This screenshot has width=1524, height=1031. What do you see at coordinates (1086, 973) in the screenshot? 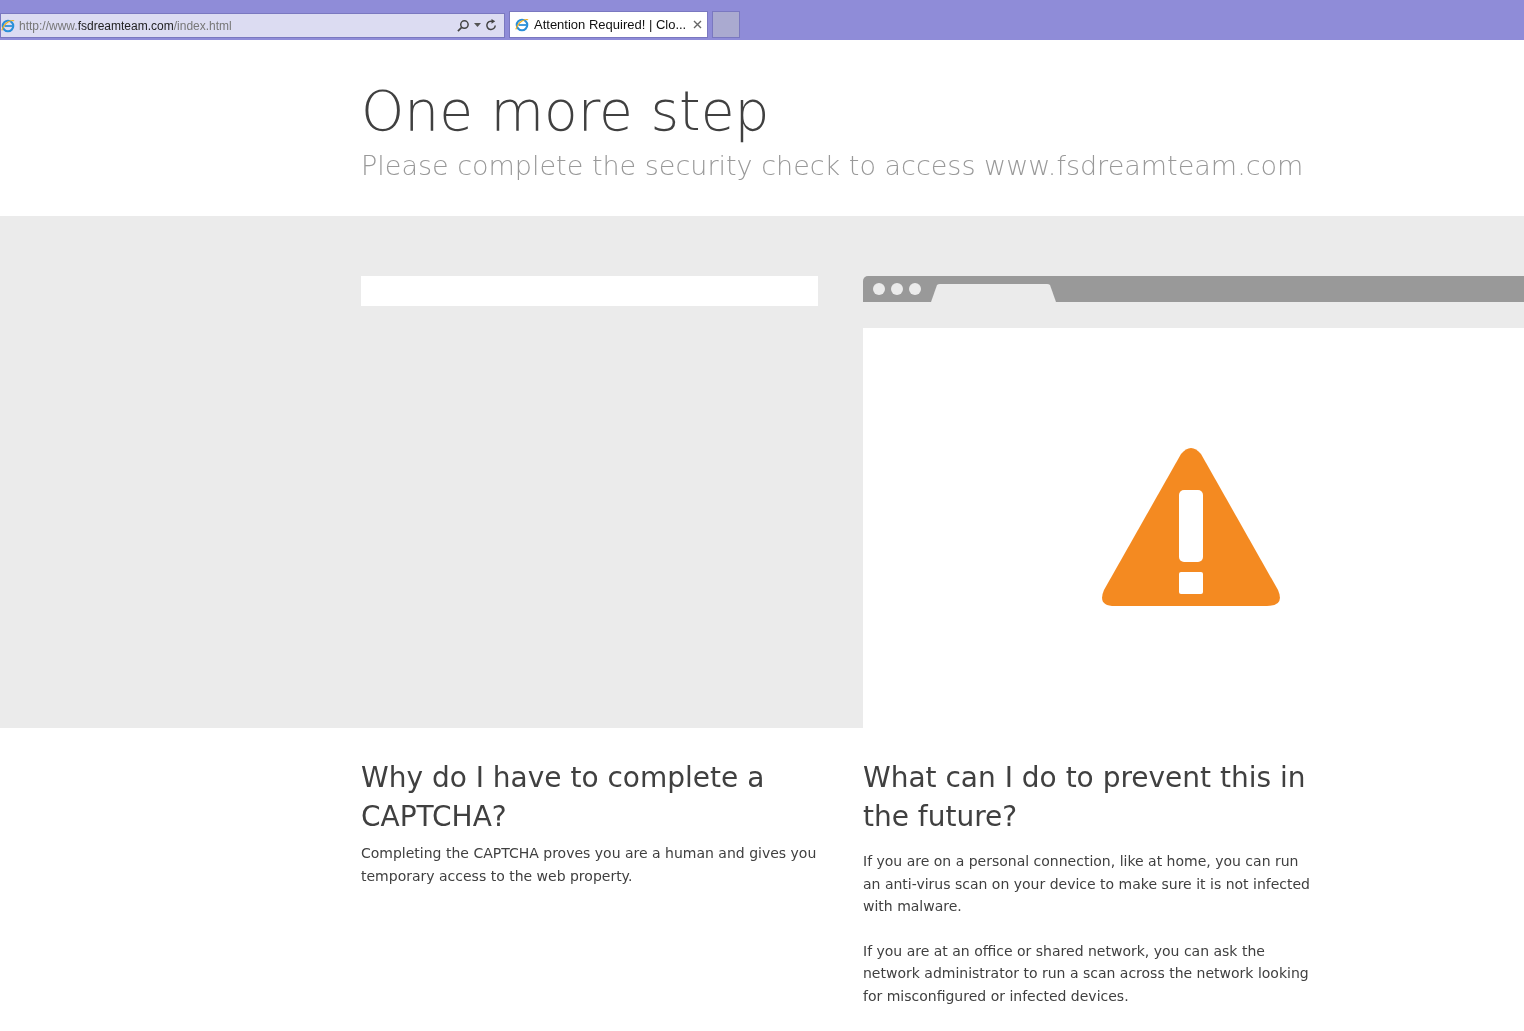
I see `section-paragraph: If you are at an office or shared network, you can ask the network administrator to run a scan across the network looking for misconfigured or infected devices.` at bounding box center [1086, 973].